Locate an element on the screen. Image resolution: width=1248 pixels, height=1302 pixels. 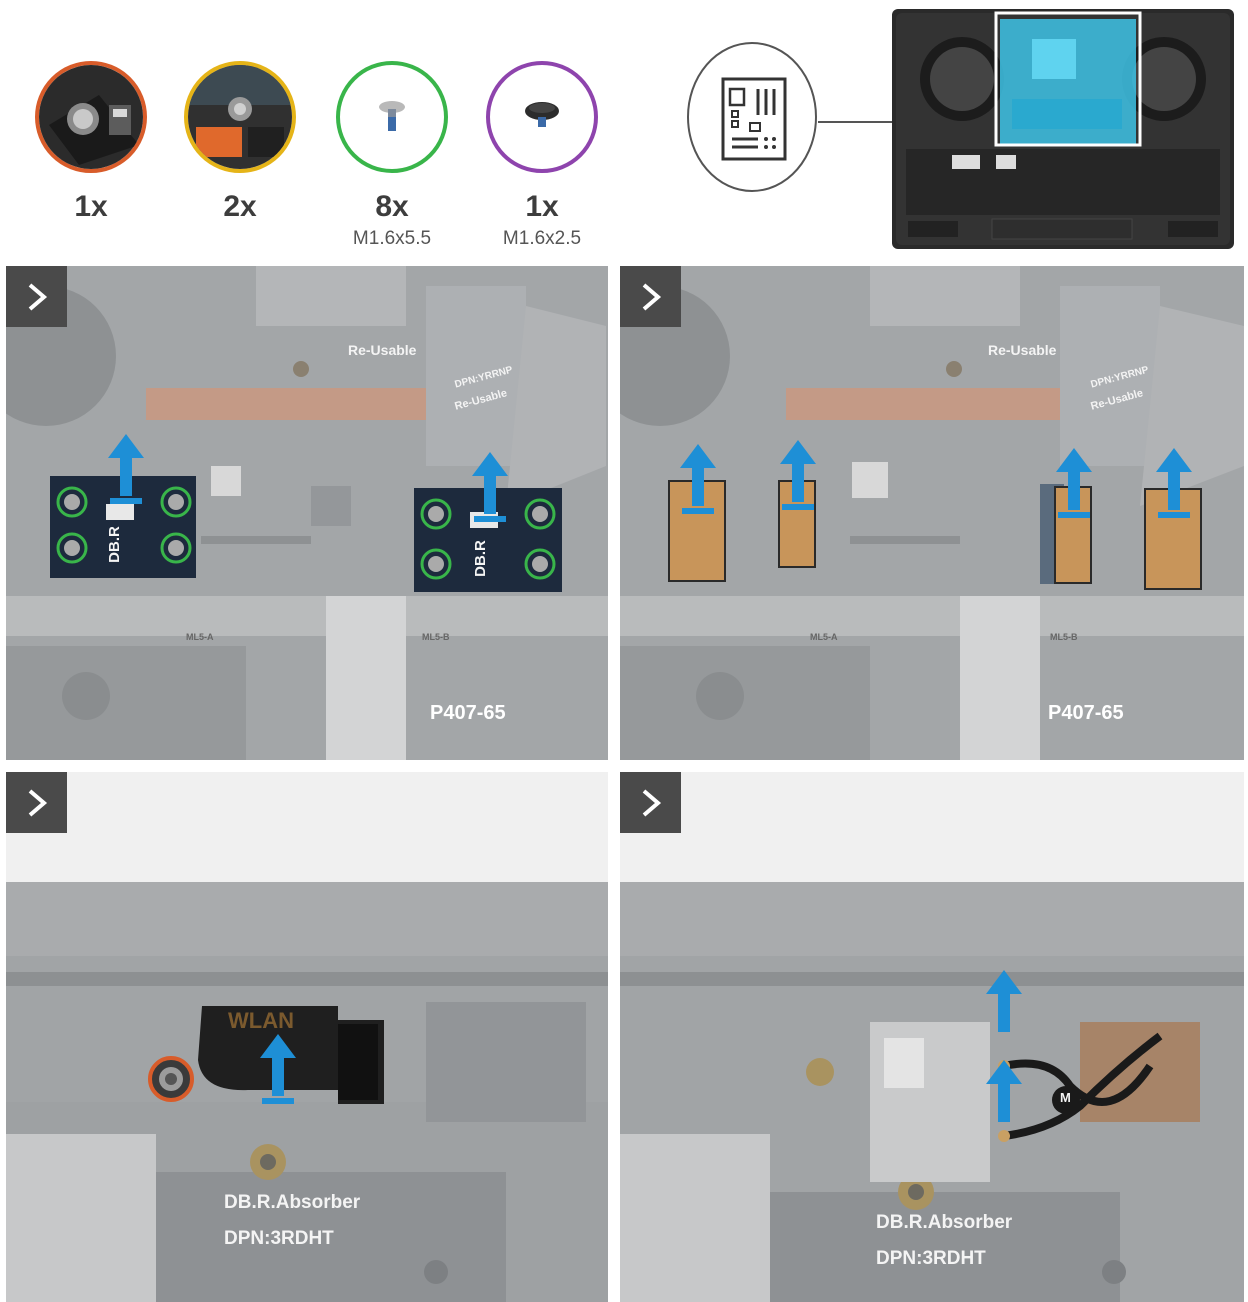
cable-marker-label: M is located at coordinates (1065, 1097).